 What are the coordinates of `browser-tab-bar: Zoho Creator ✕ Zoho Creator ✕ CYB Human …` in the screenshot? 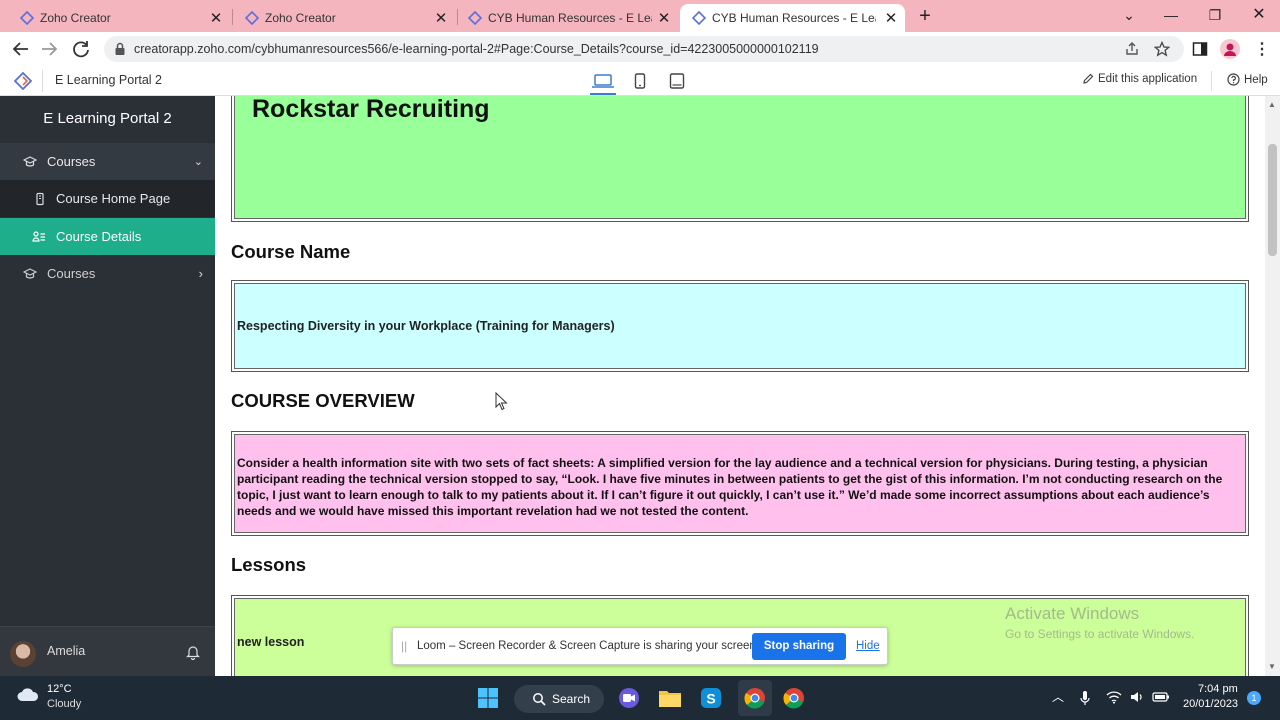 It's located at (640, 16).